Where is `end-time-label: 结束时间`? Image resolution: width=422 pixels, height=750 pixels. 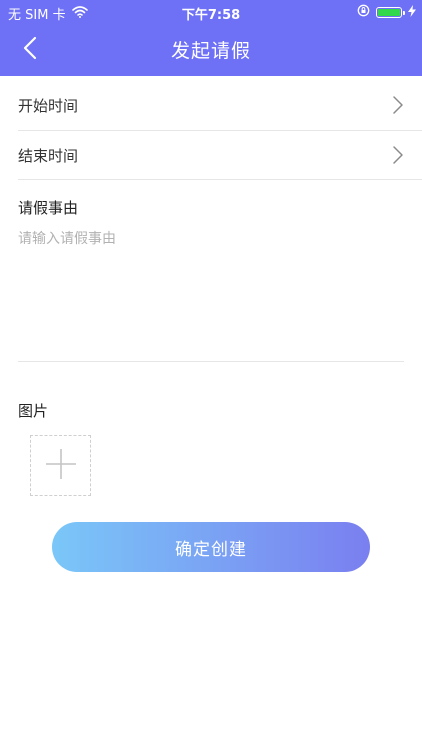 end-time-label: 结束时间 is located at coordinates (48, 155).